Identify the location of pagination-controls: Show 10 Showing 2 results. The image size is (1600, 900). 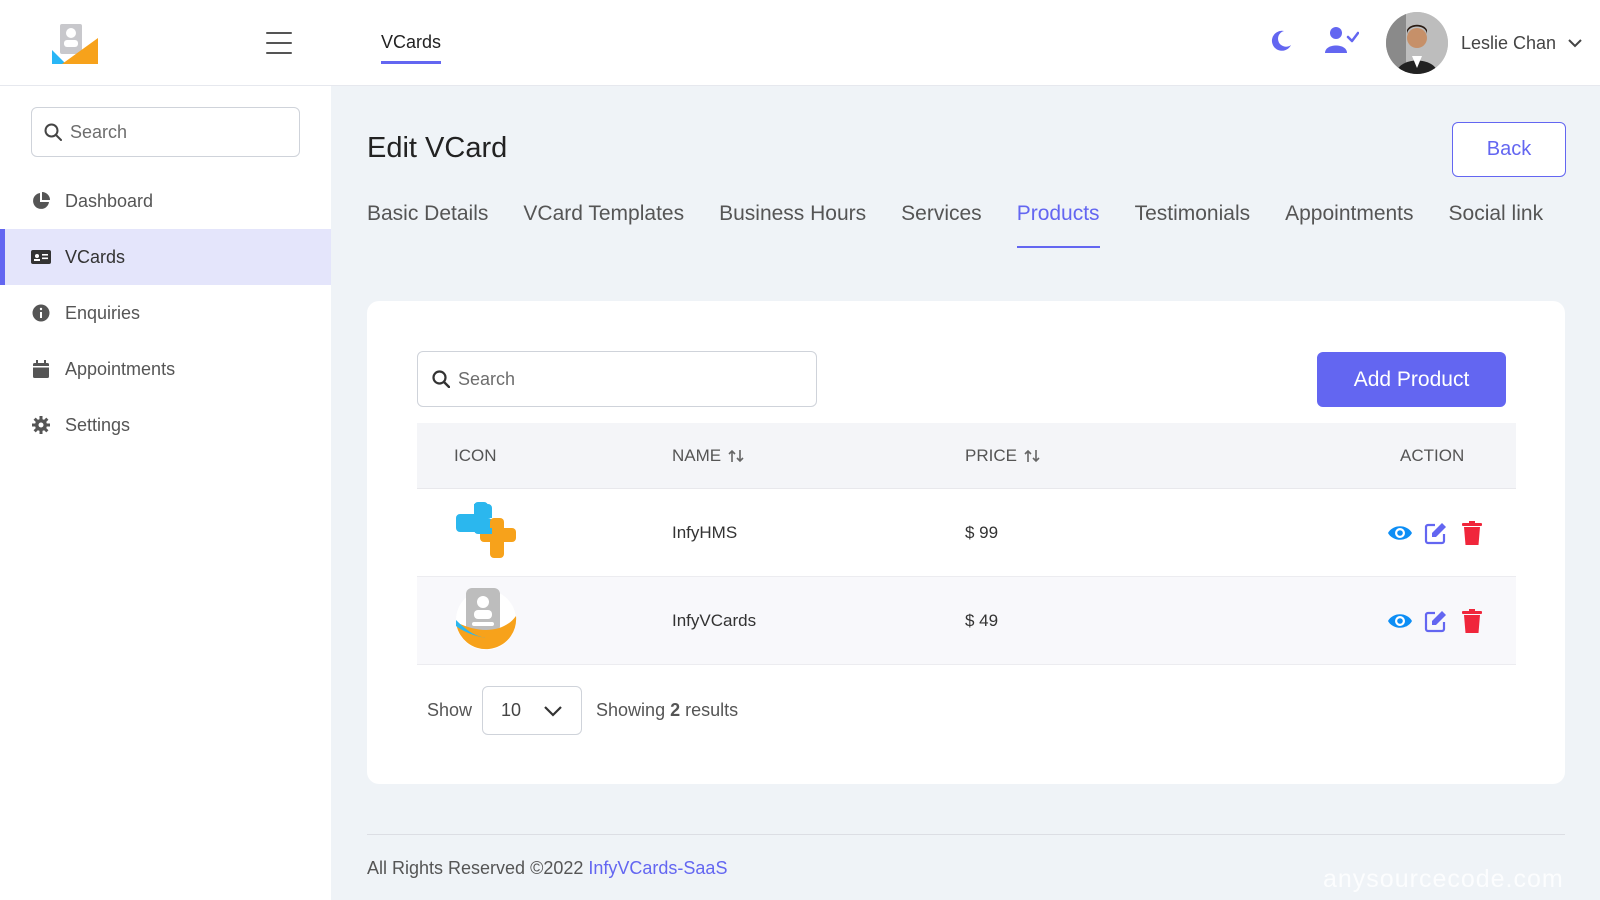
(582, 710).